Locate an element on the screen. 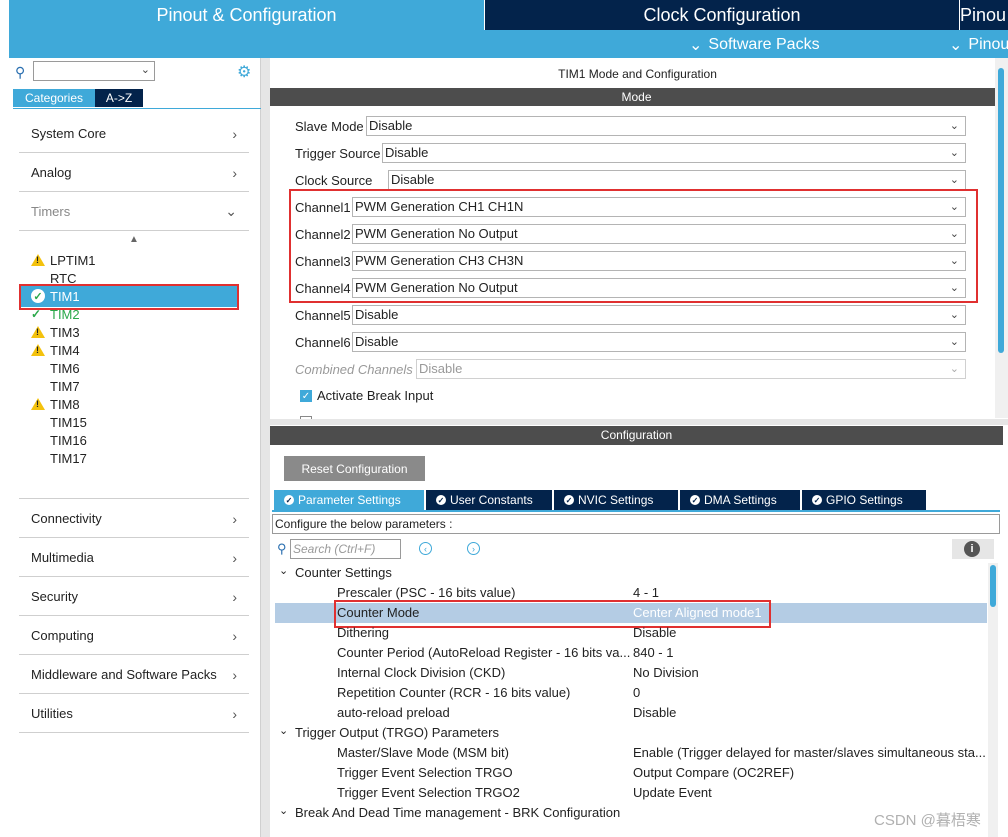 The height and width of the screenshot is (837, 1008). search-previous-icon: ‹ is located at coordinates (425, 548).